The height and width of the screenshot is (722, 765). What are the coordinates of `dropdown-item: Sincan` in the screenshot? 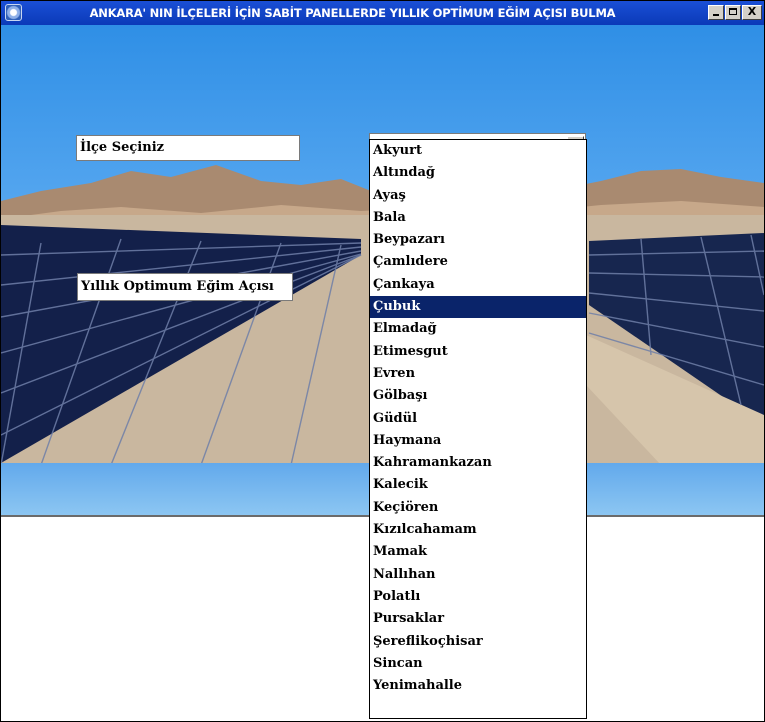 It's located at (478, 664).